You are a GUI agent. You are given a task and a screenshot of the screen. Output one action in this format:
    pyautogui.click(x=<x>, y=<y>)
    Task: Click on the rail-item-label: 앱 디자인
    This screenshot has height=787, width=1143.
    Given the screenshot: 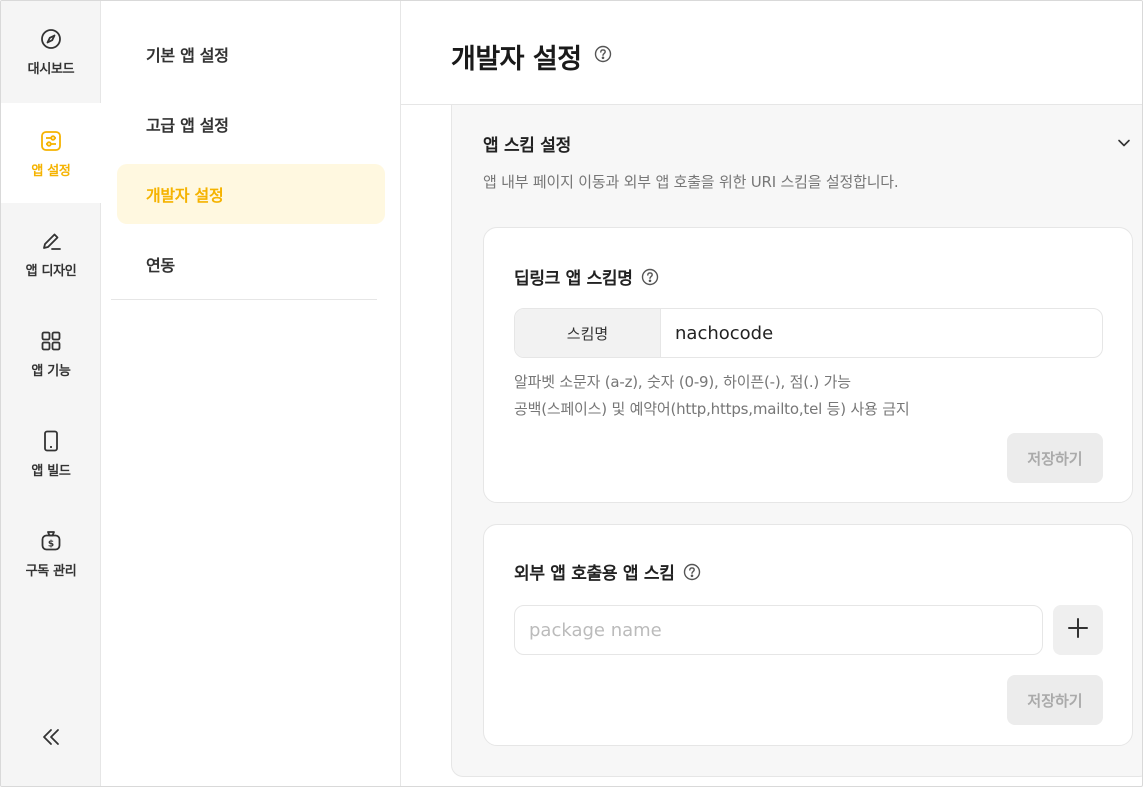 What is the action you would take?
    pyautogui.click(x=51, y=271)
    